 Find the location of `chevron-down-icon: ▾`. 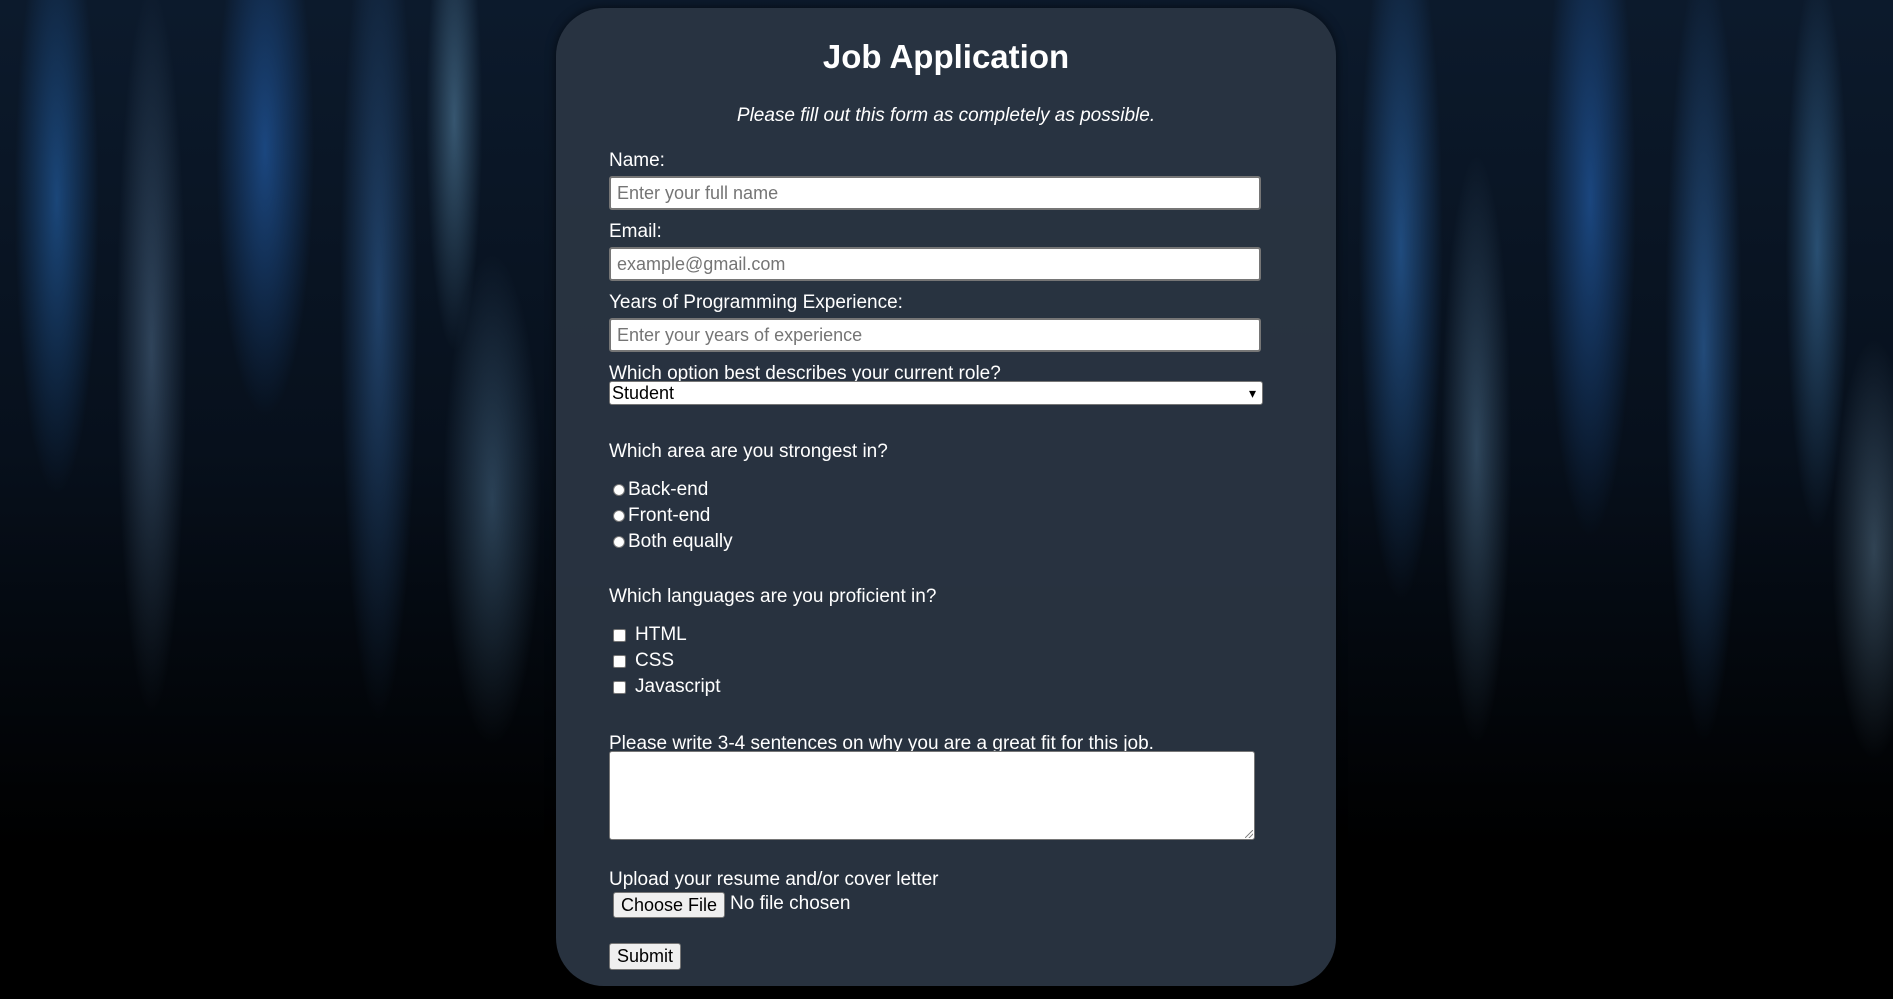

chevron-down-icon: ▾ is located at coordinates (1252, 393).